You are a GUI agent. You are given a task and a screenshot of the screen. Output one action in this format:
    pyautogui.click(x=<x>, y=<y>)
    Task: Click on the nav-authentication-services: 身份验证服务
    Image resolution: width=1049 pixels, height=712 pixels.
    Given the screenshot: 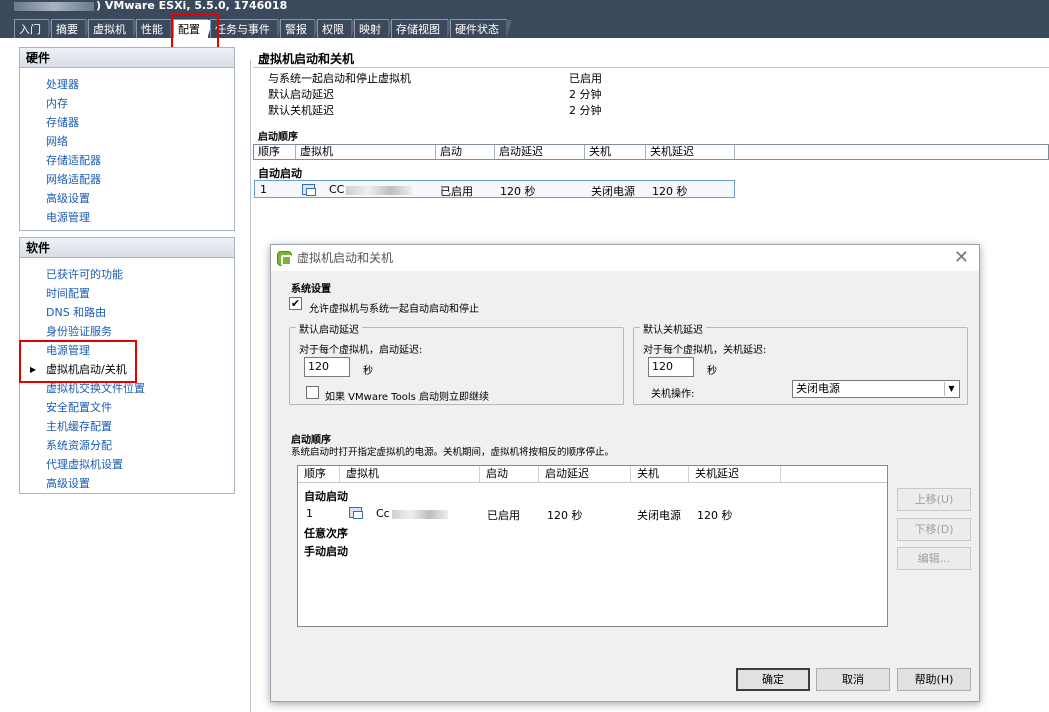 What is the action you would take?
    pyautogui.click(x=127, y=331)
    